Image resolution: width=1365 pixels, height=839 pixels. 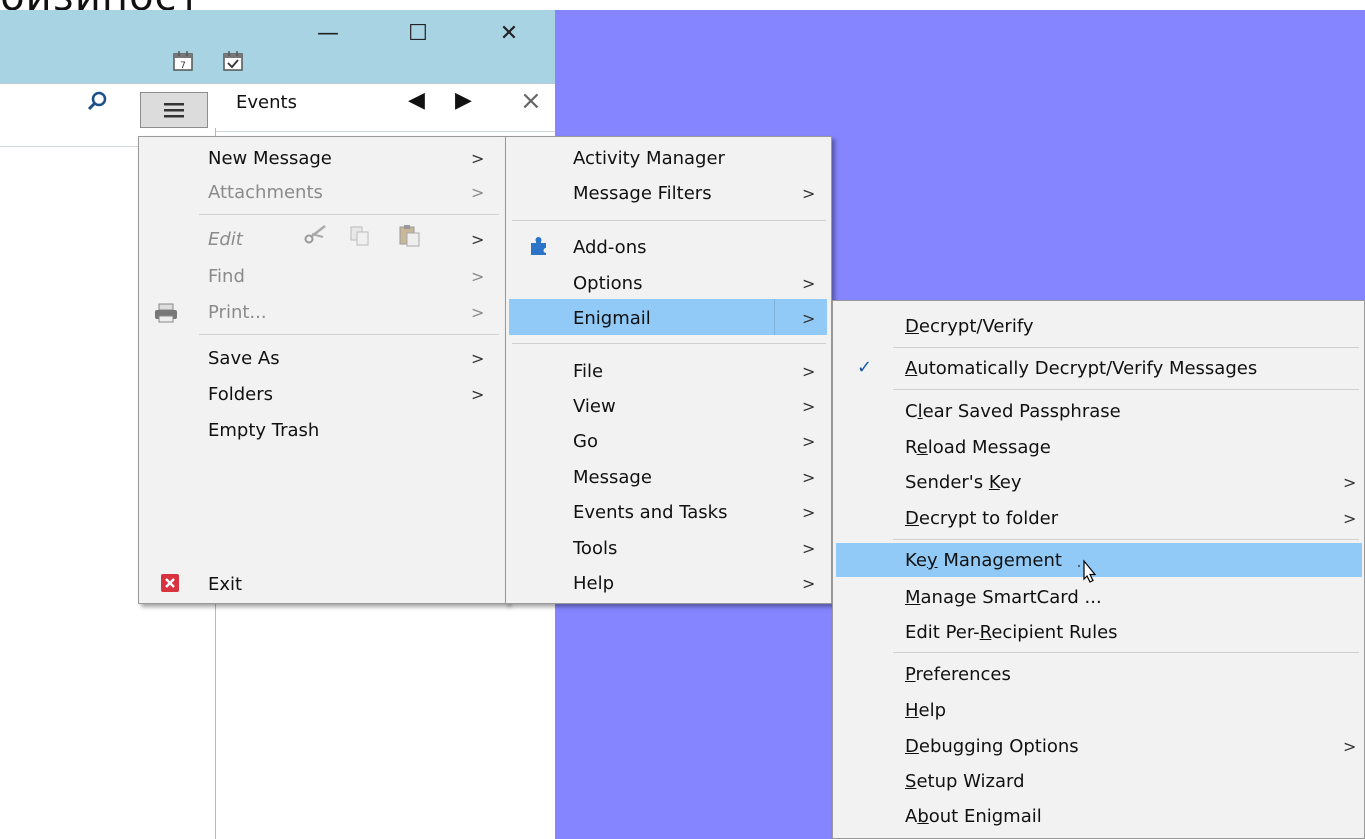 What do you see at coordinates (463, 100) in the screenshot?
I see `next-arrow-icon: ▶` at bounding box center [463, 100].